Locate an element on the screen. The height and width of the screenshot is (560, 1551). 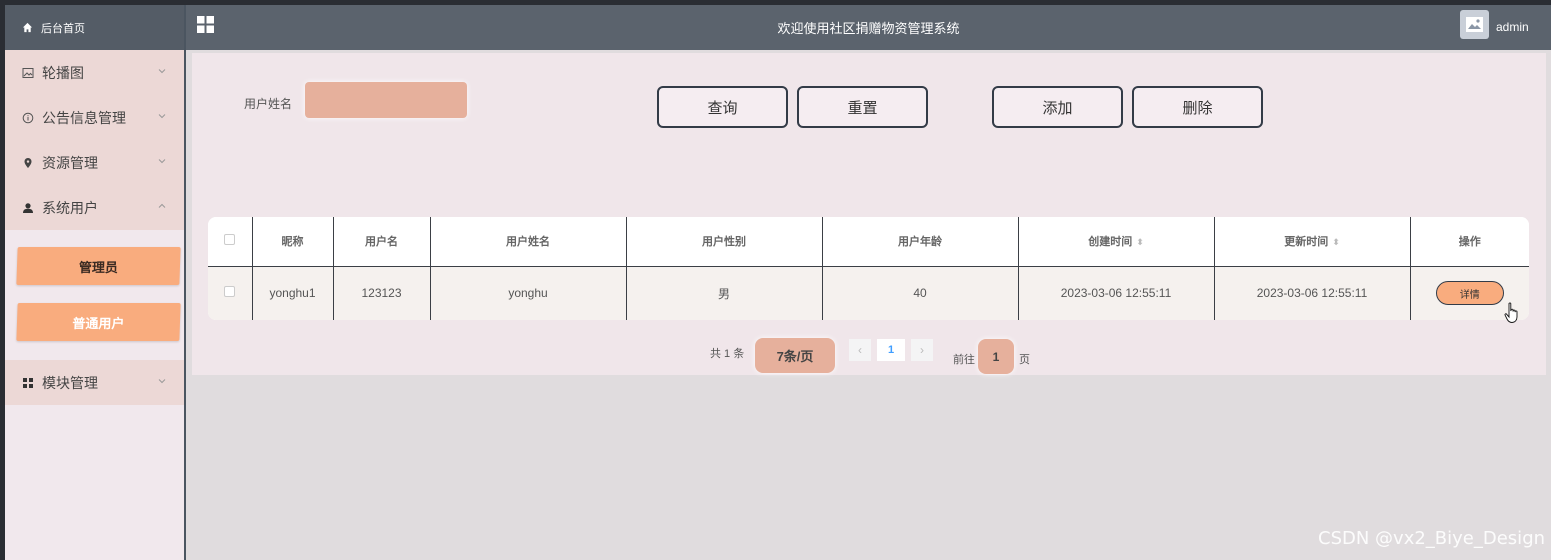
column-header: 用户年龄 is located at coordinates (920, 242).